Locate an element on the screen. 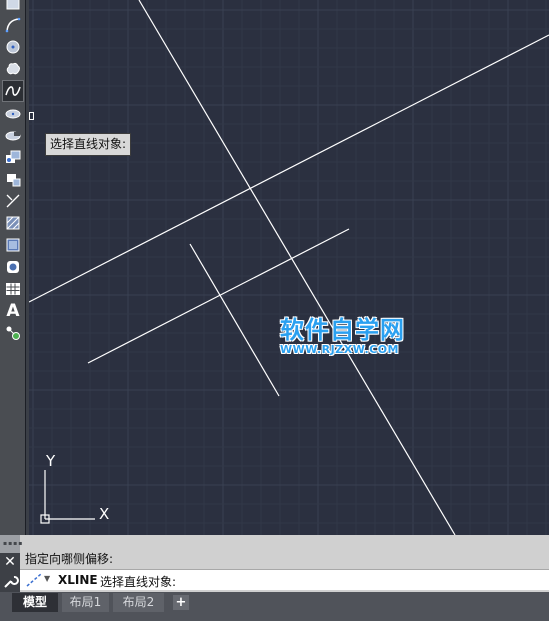  command-keyword: XLINE is located at coordinates (78, 580).